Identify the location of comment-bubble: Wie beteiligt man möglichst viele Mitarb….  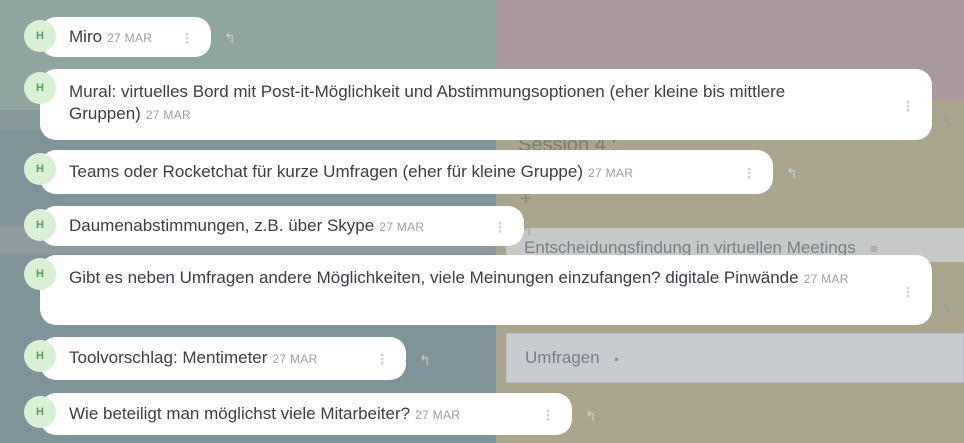
(306, 414).